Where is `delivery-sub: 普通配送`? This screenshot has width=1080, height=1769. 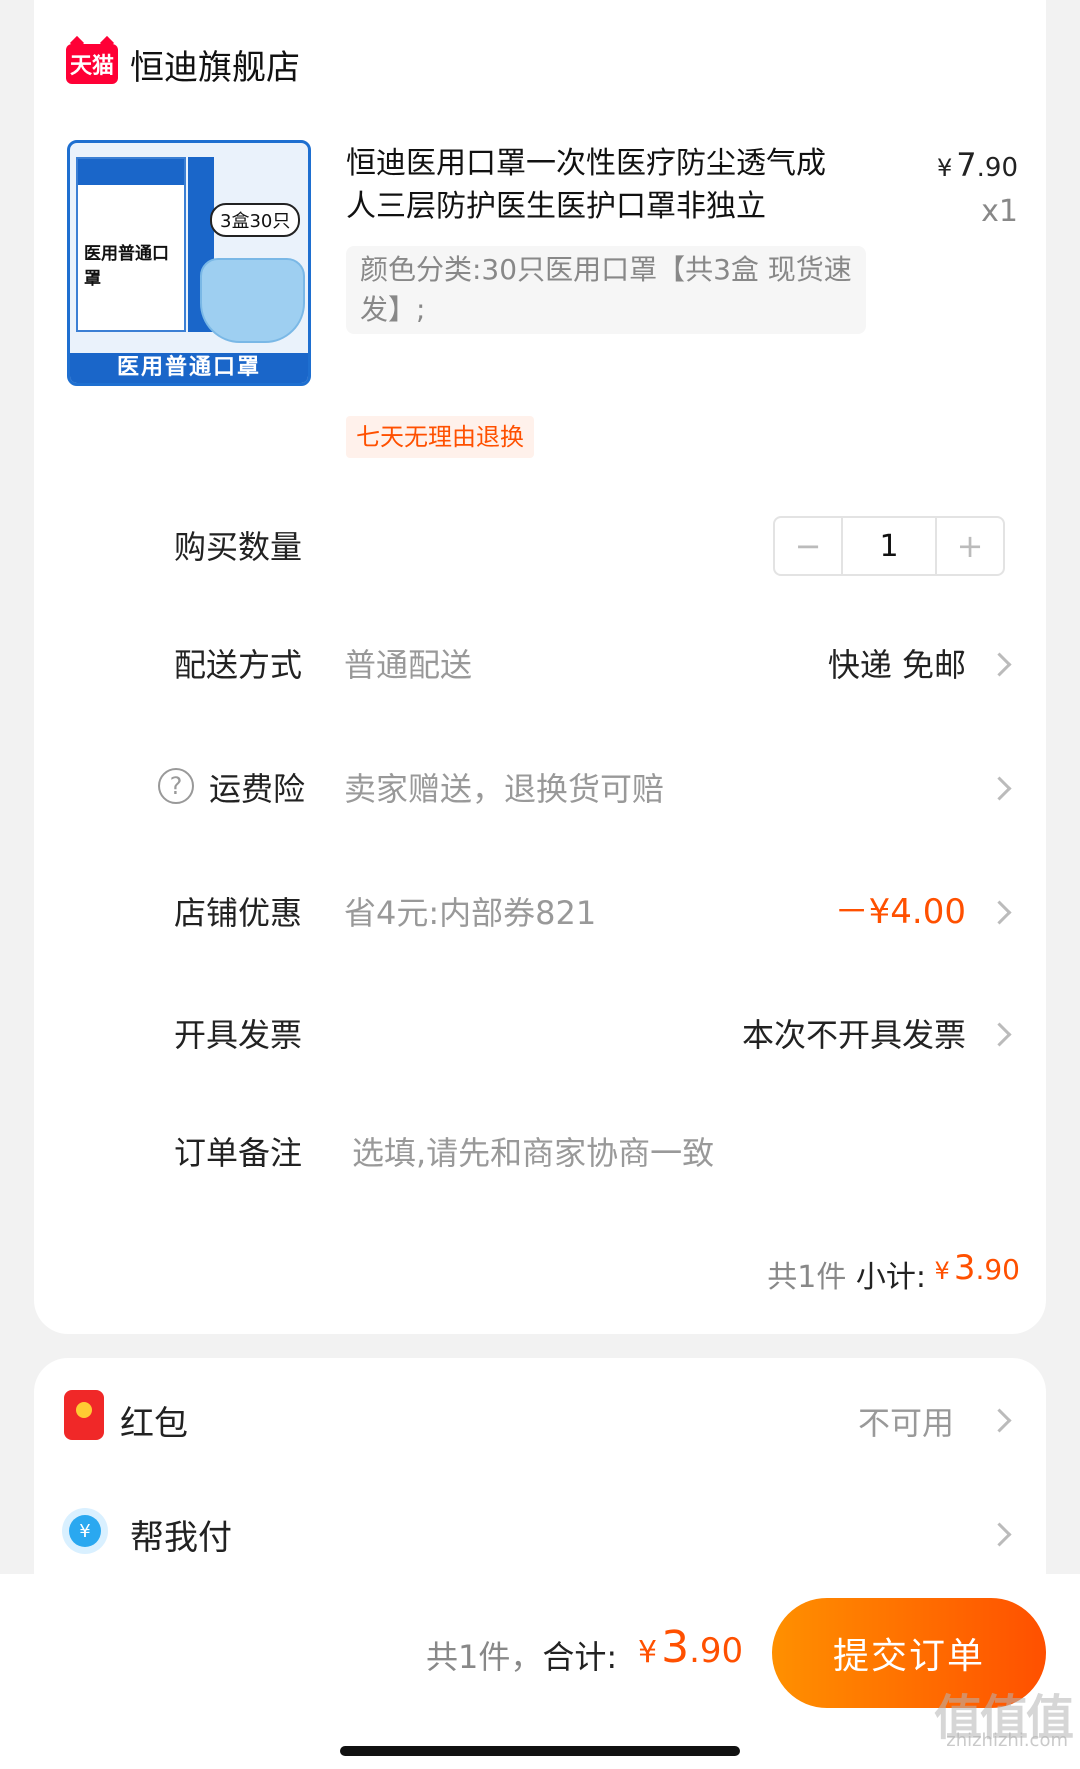 delivery-sub: 普通配送 is located at coordinates (408, 665).